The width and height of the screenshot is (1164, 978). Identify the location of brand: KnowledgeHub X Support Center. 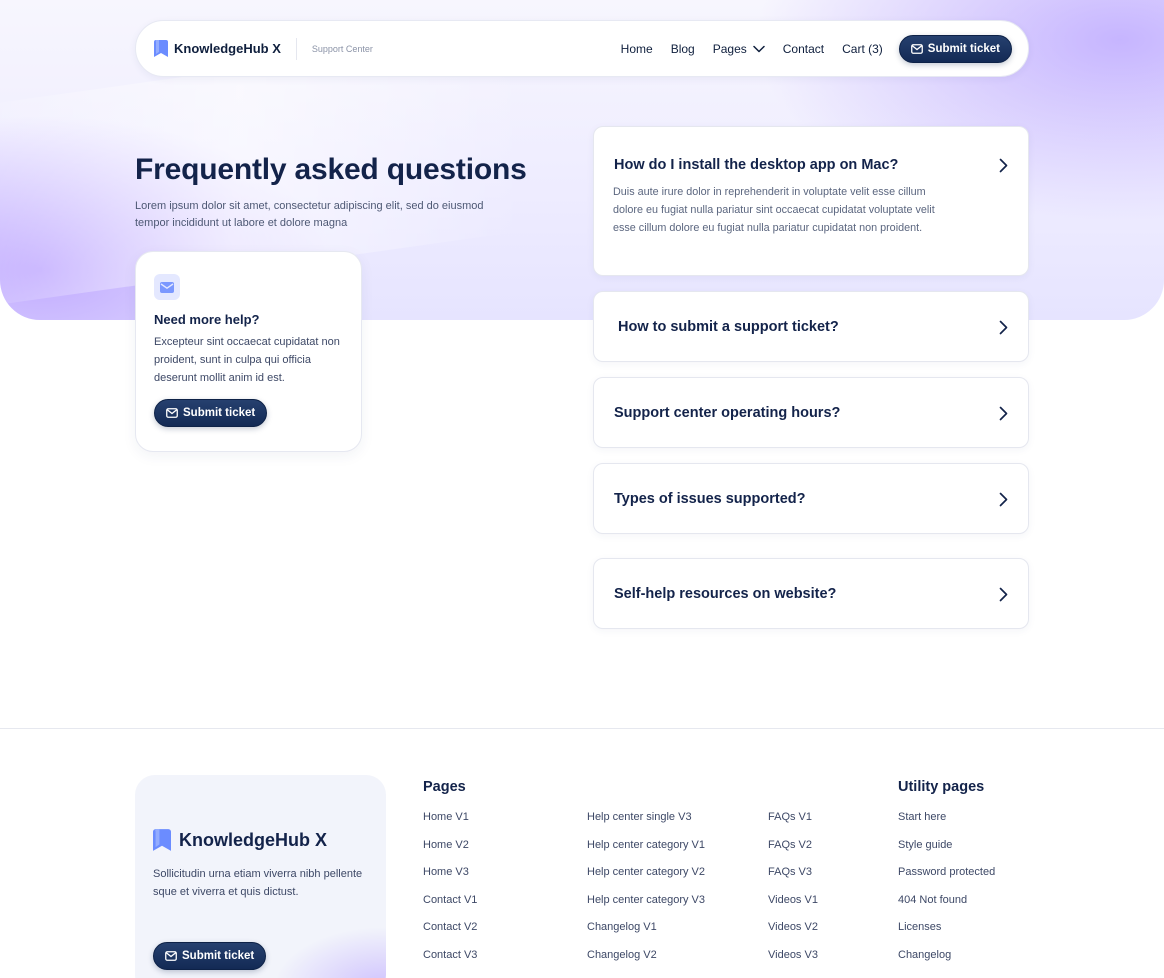
(263, 48).